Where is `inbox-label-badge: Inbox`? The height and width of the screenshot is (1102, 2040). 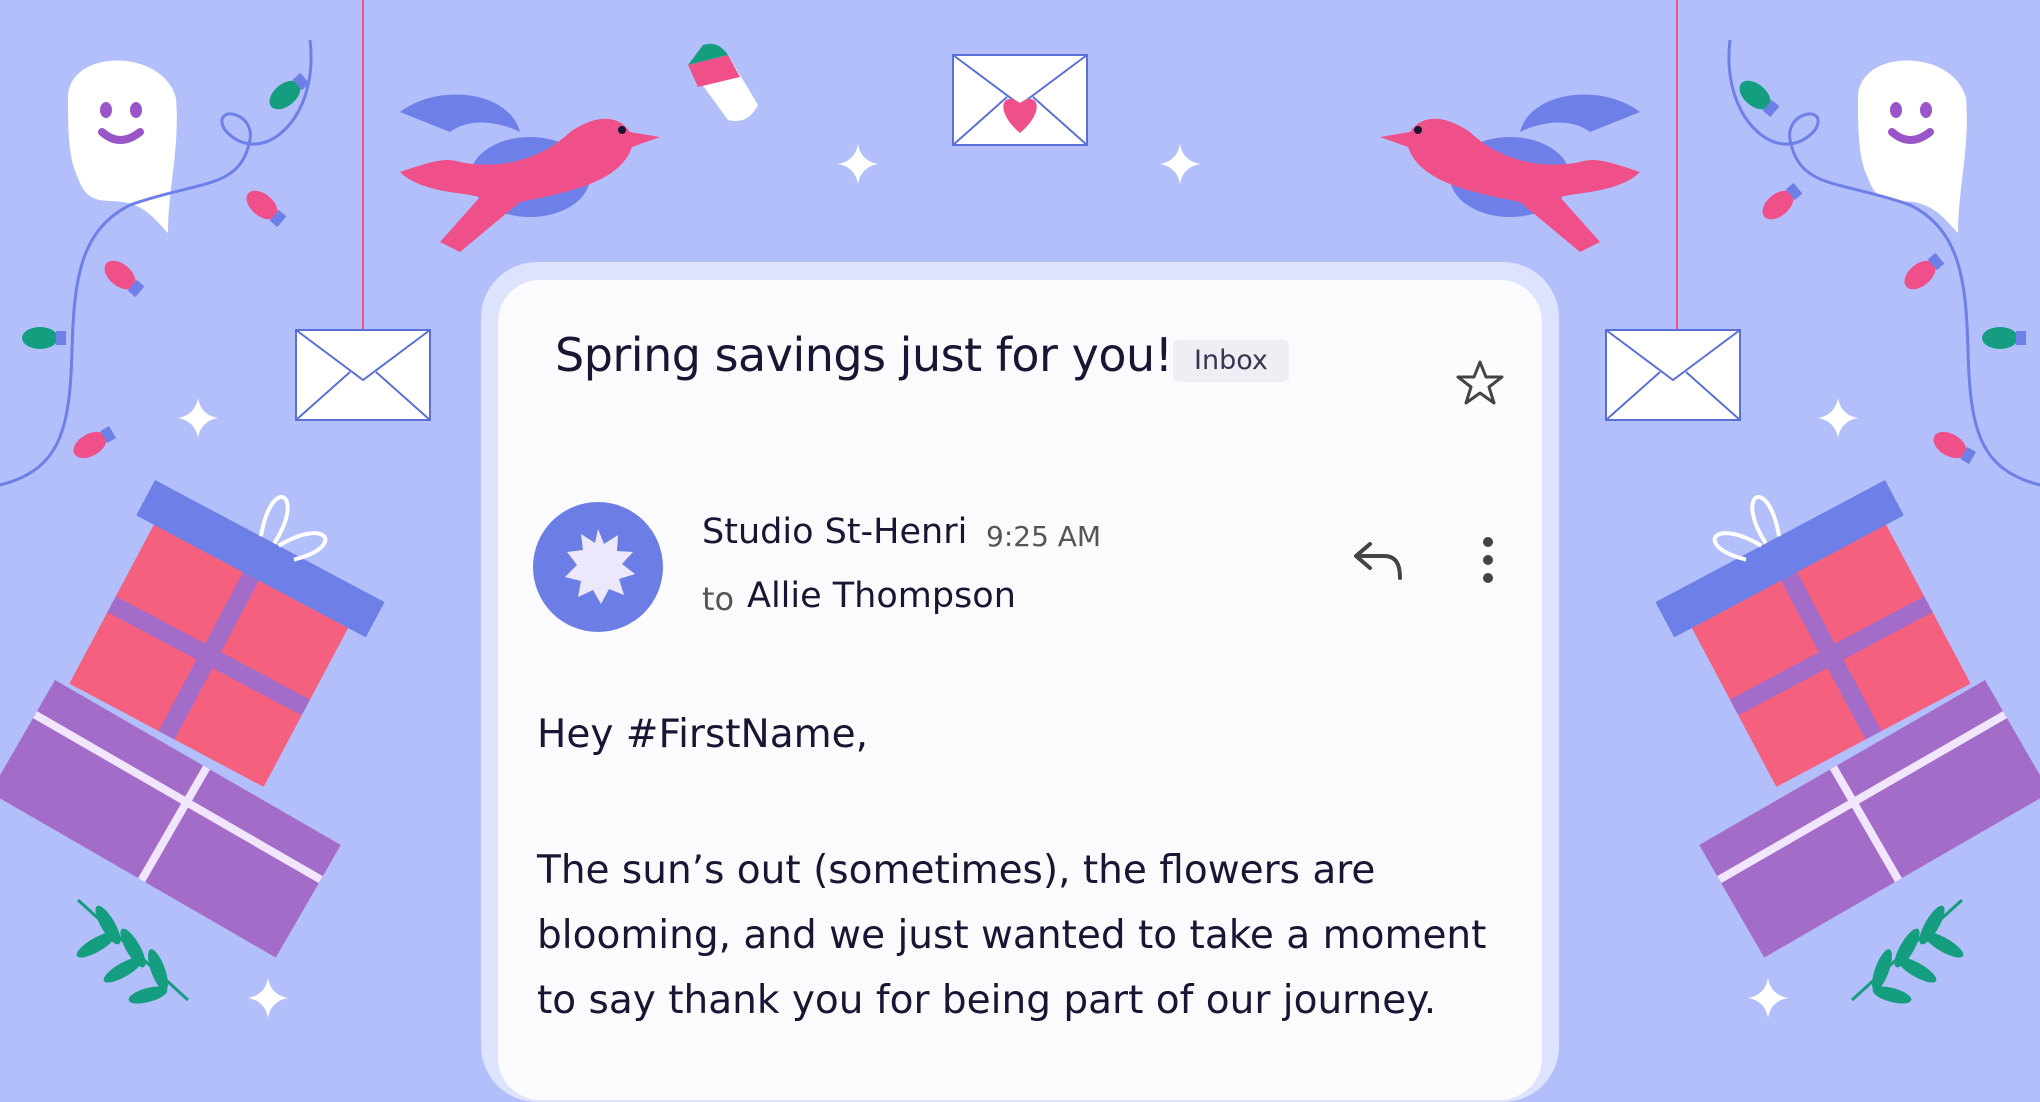 inbox-label-badge: Inbox is located at coordinates (1231, 361).